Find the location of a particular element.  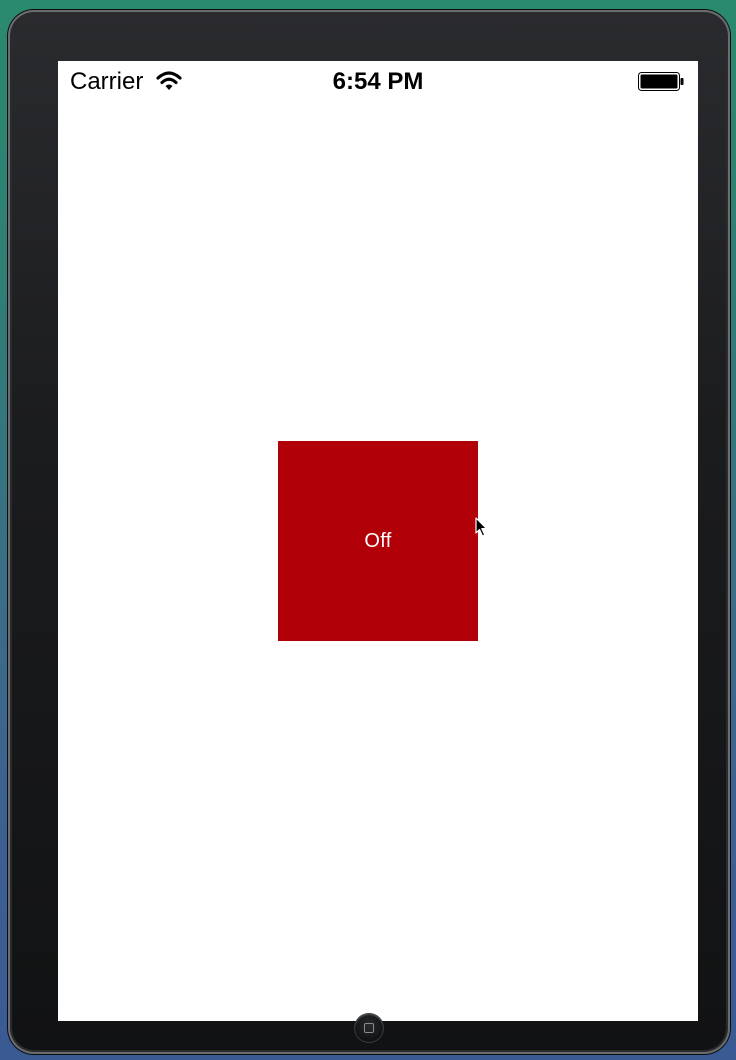

home-button is located at coordinates (369, 1028).